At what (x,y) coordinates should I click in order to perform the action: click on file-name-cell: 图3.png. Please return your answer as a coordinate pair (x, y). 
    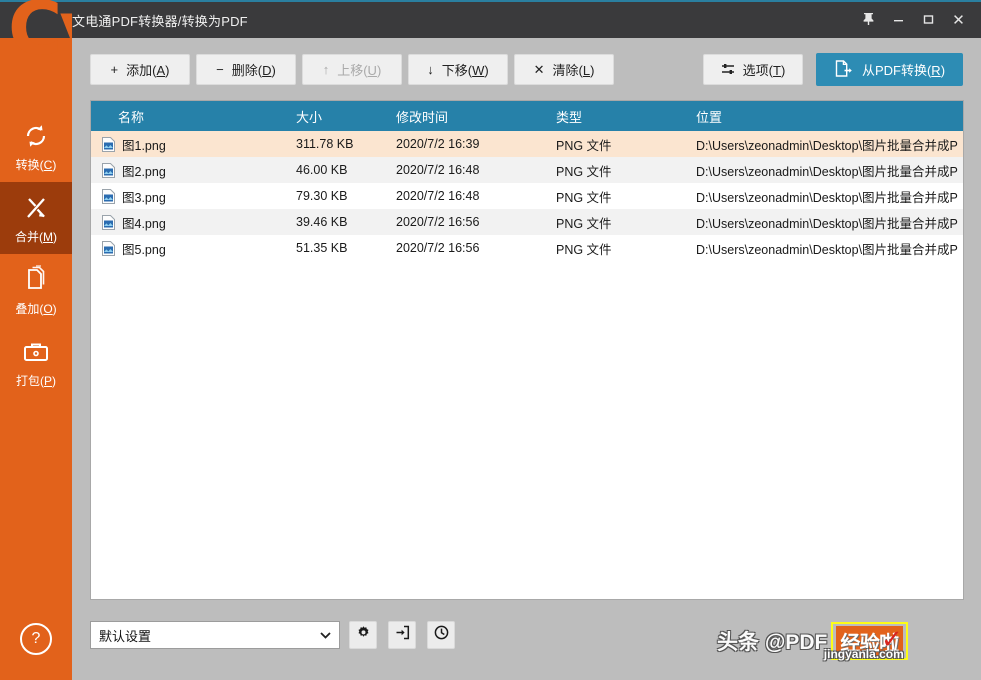
    Looking at the image, I should click on (193, 196).